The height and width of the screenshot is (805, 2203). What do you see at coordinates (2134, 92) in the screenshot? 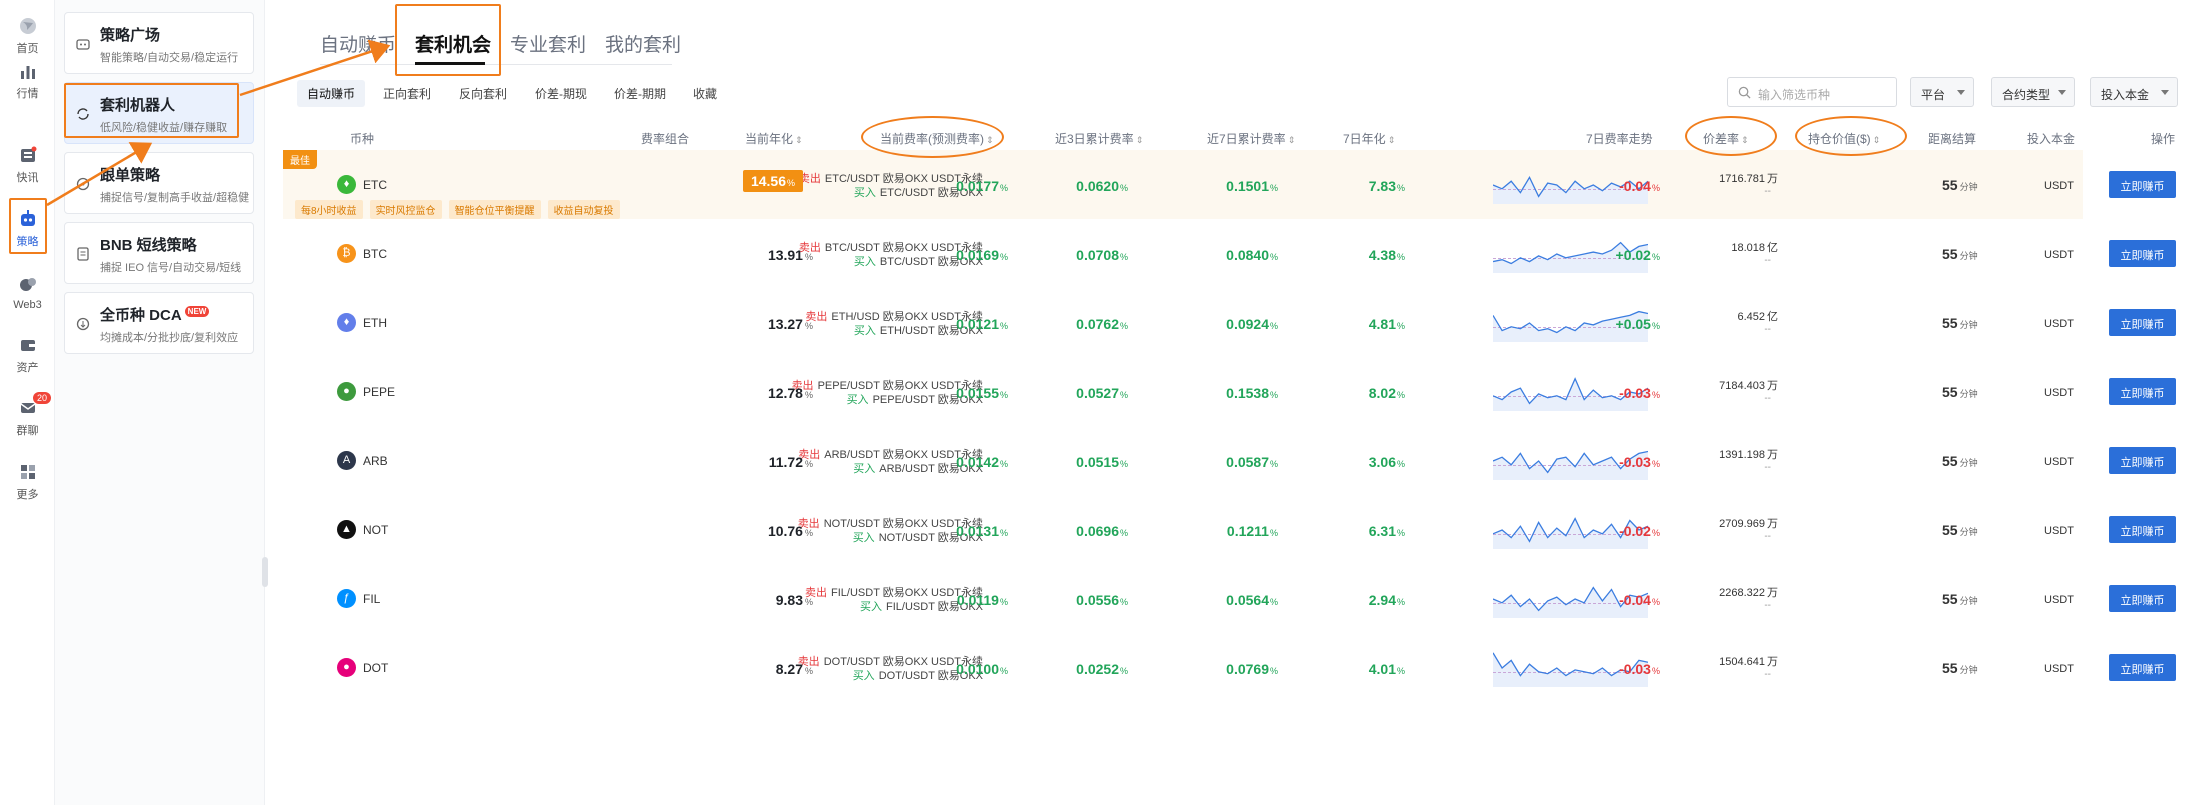
I see `invest-select: 投入本金` at bounding box center [2134, 92].